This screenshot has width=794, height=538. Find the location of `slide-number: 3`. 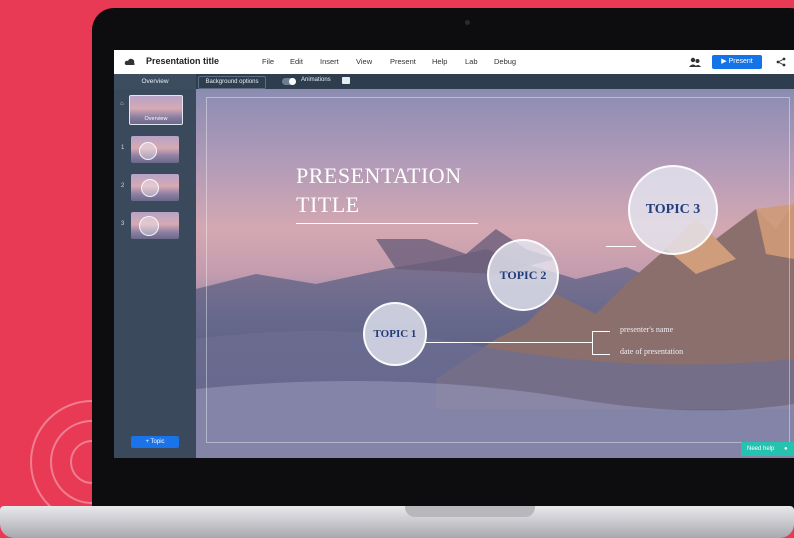

slide-number: 3 is located at coordinates (123, 224).